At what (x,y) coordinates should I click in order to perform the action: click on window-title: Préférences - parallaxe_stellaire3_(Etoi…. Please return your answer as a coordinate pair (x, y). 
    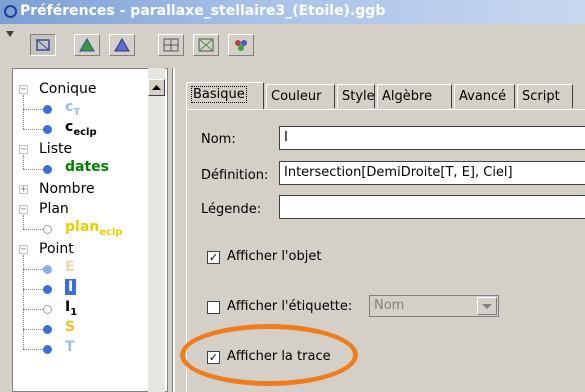
    Looking at the image, I should click on (203, 11).